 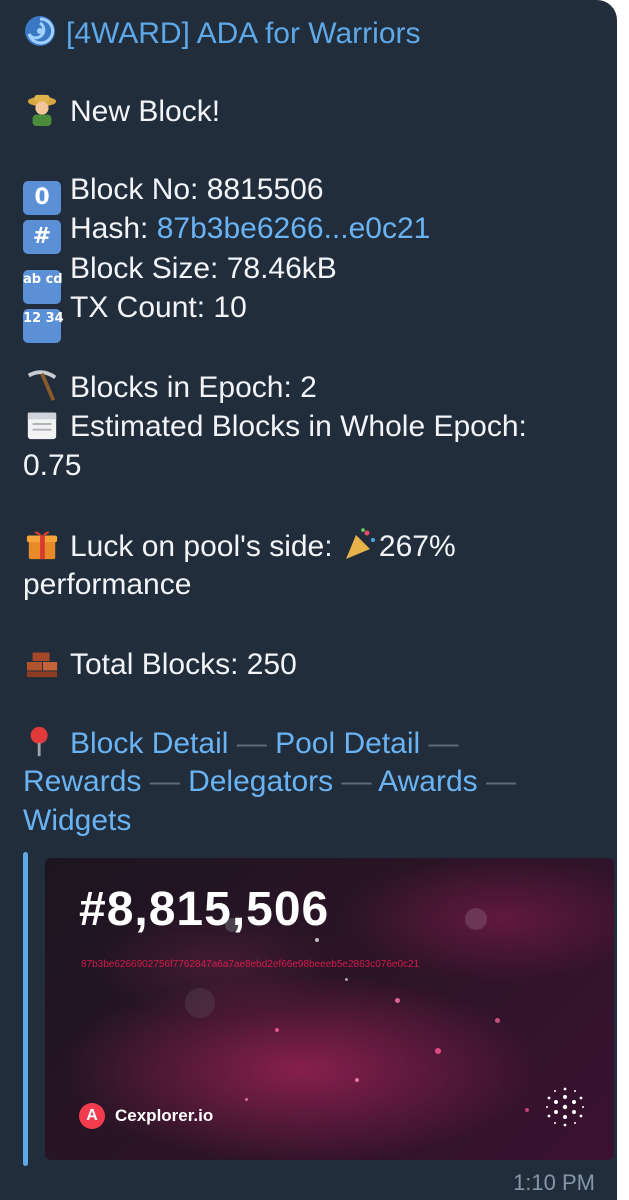 I want to click on widgets-link: Widgets, so click(x=77, y=820).